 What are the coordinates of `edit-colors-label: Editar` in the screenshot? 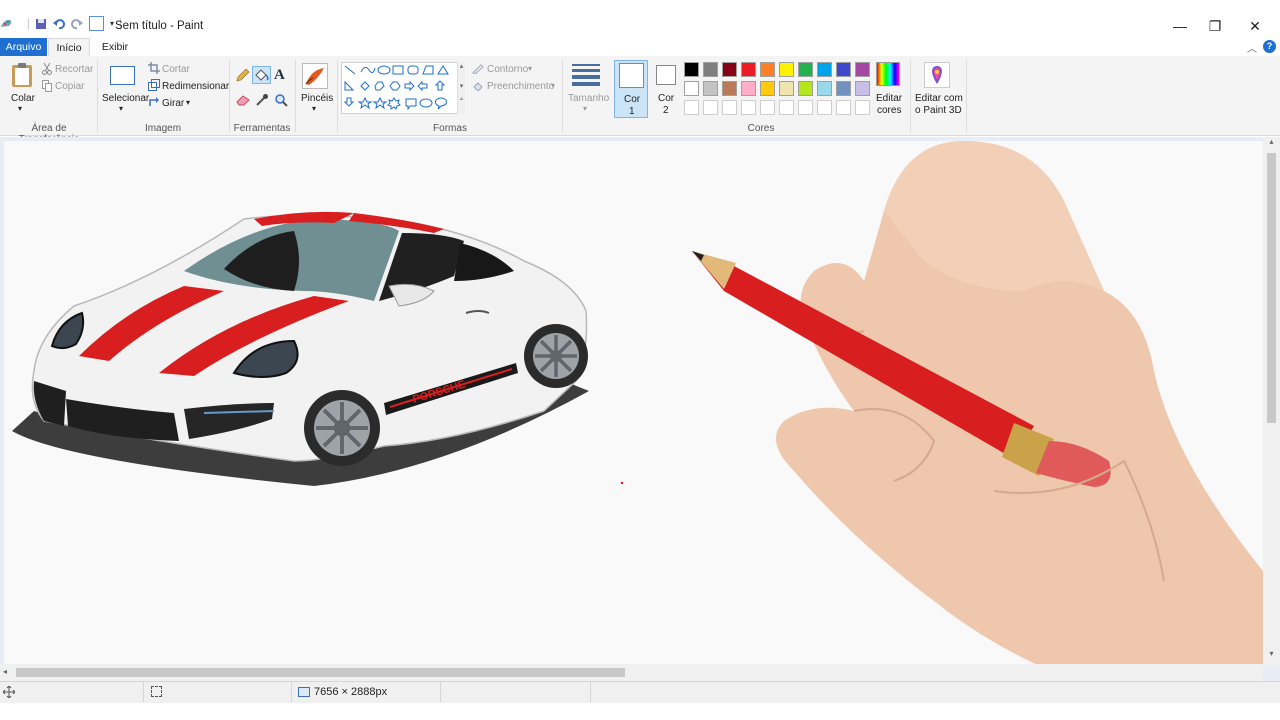 It's located at (889, 98).